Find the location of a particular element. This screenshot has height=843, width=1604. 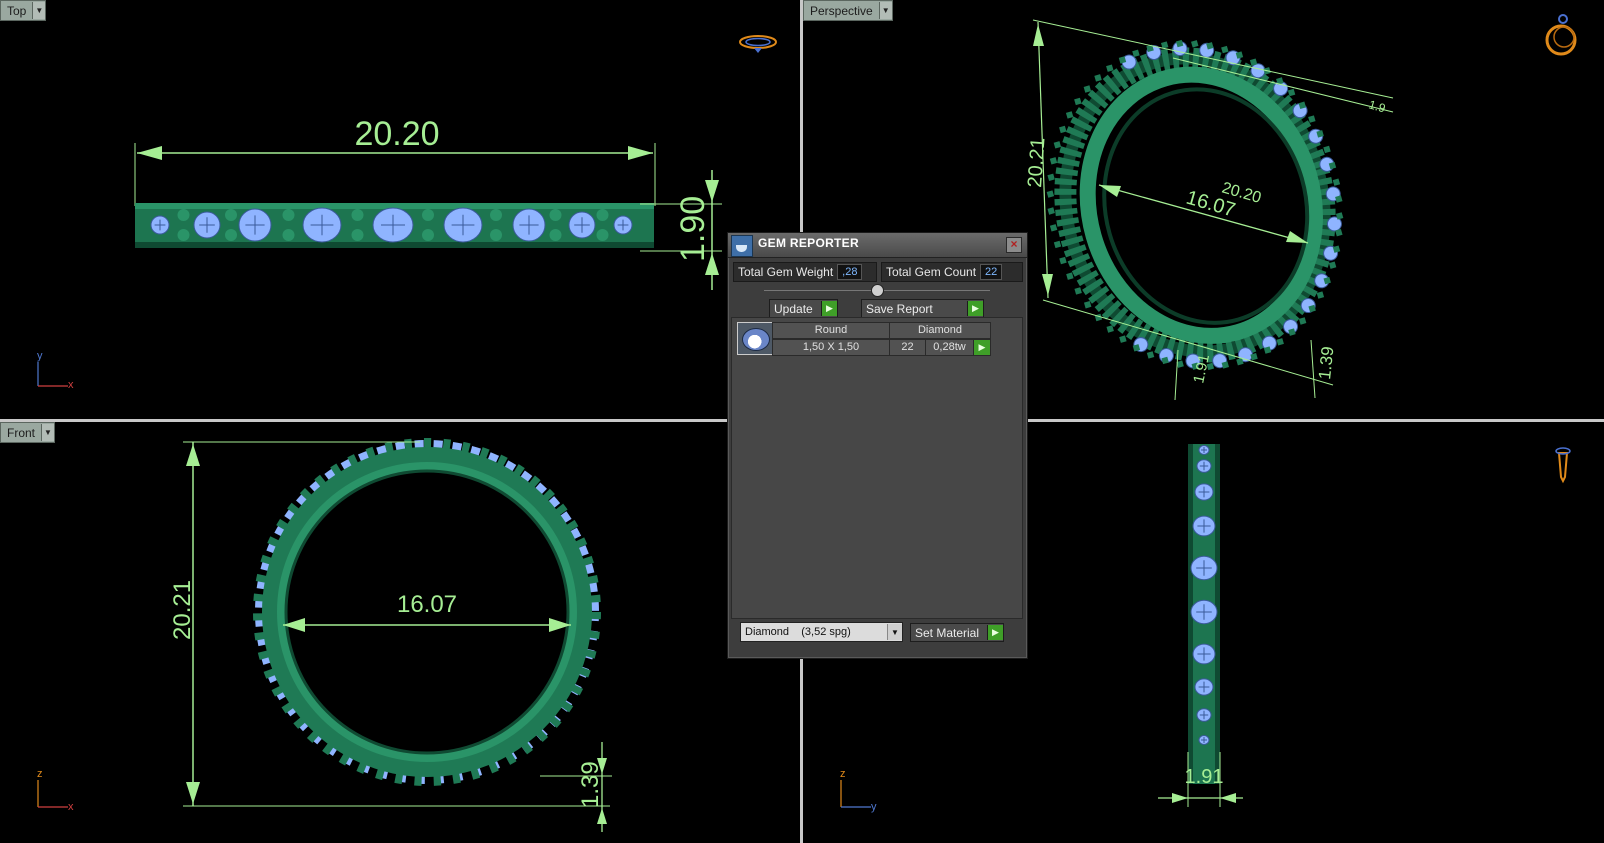

gem-shape-header: Round is located at coordinates (831, 330).